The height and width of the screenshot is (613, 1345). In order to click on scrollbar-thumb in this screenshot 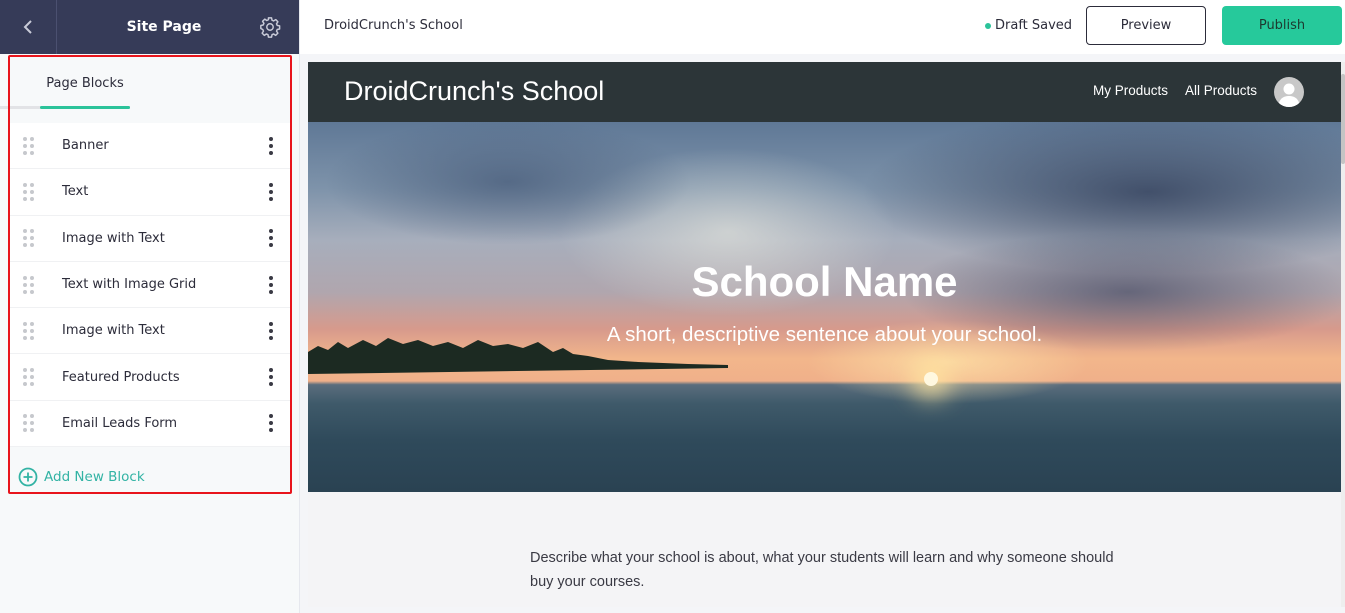, I will do `click(1343, 119)`.